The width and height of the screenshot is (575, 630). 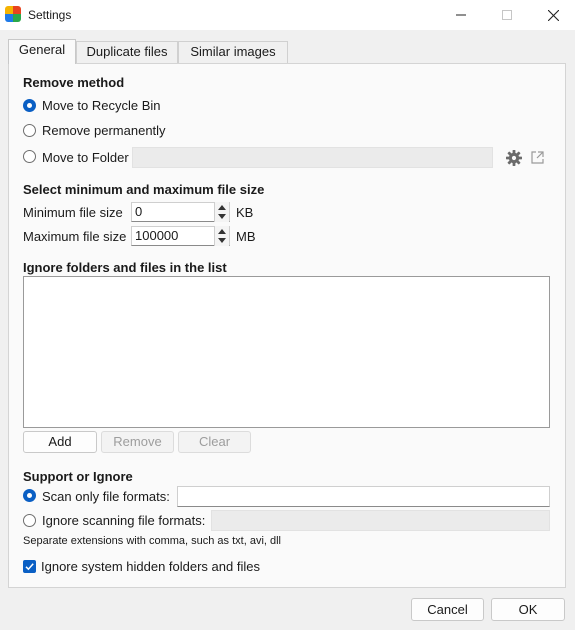 I want to click on radio-move-to-folder-label: Move to Folder, so click(x=85, y=157).